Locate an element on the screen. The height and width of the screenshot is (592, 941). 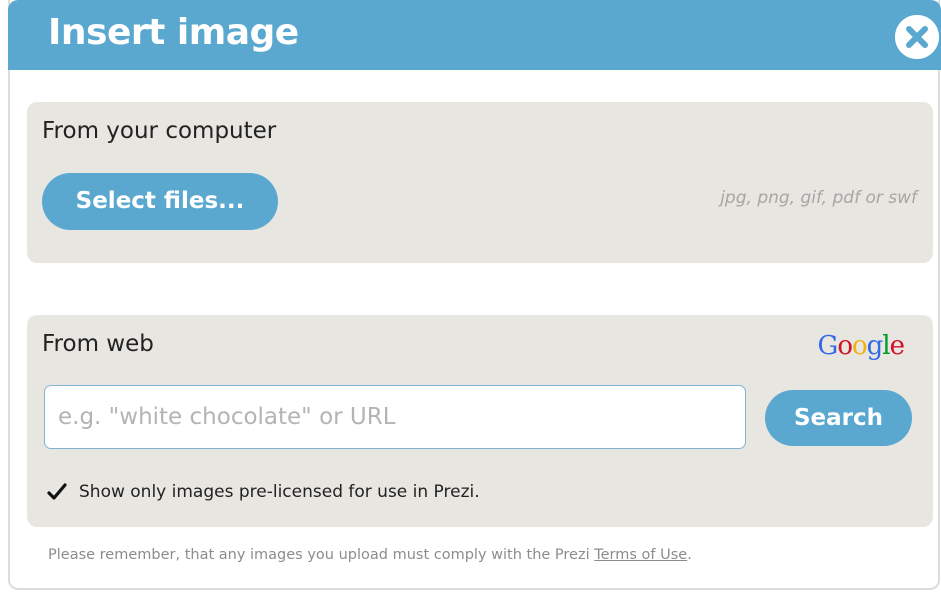
from-computer-heading: From your computer is located at coordinates (159, 131).